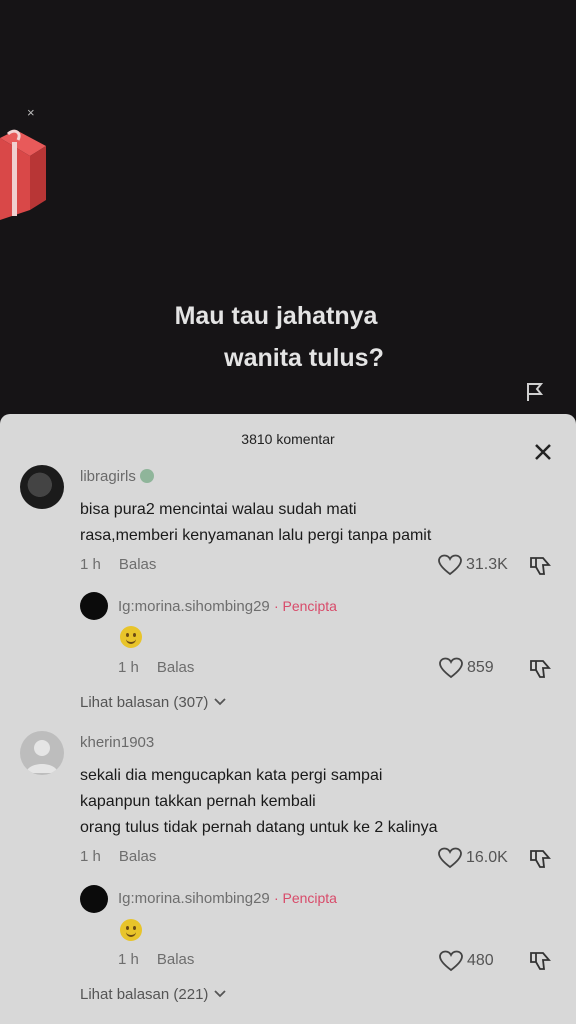 The height and width of the screenshot is (1024, 576). Describe the element at coordinates (276, 316) in the screenshot. I see `video-caption-line1: Mau tau jahatnya` at that location.